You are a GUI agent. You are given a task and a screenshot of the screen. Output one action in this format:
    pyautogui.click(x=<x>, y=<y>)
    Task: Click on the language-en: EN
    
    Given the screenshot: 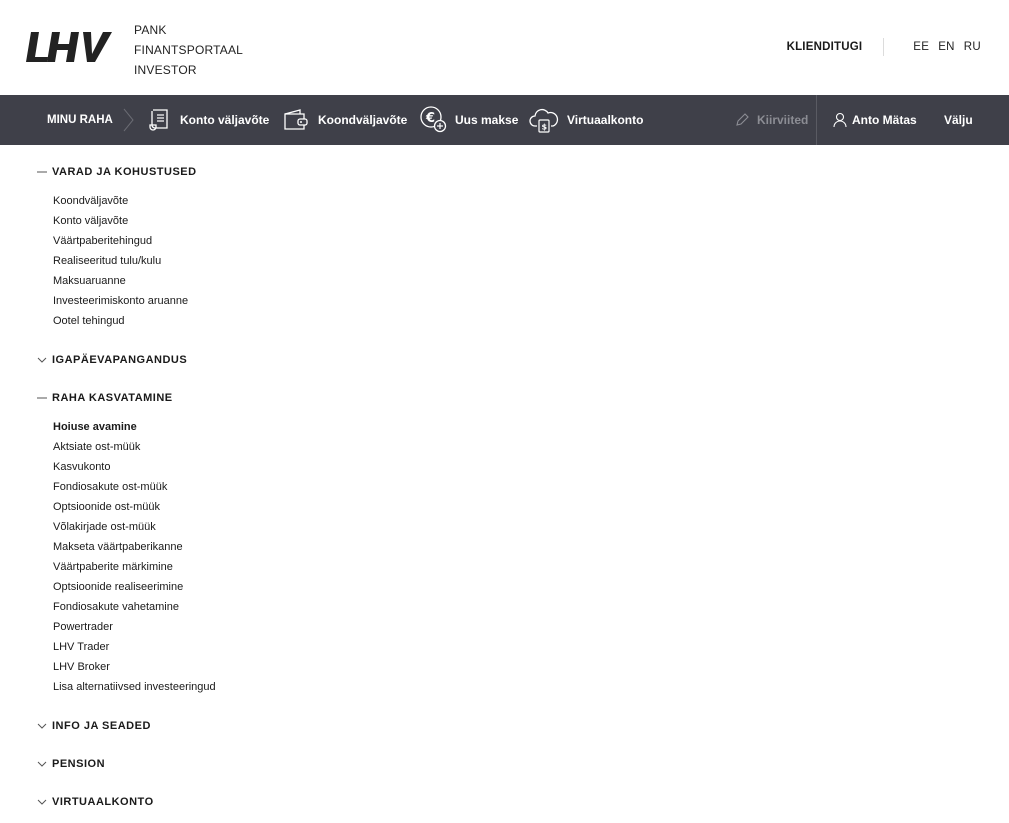 What is the action you would take?
    pyautogui.click(x=946, y=47)
    